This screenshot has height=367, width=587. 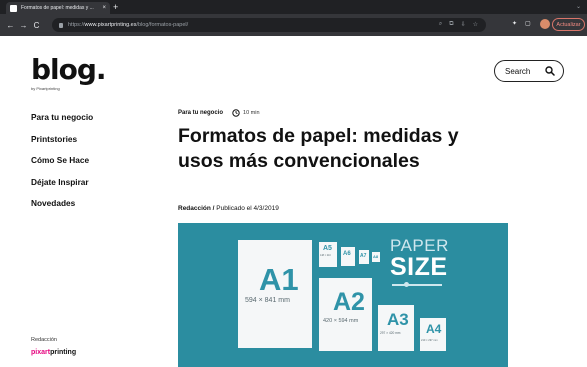 What do you see at coordinates (545, 24) in the screenshot?
I see `avatar` at bounding box center [545, 24].